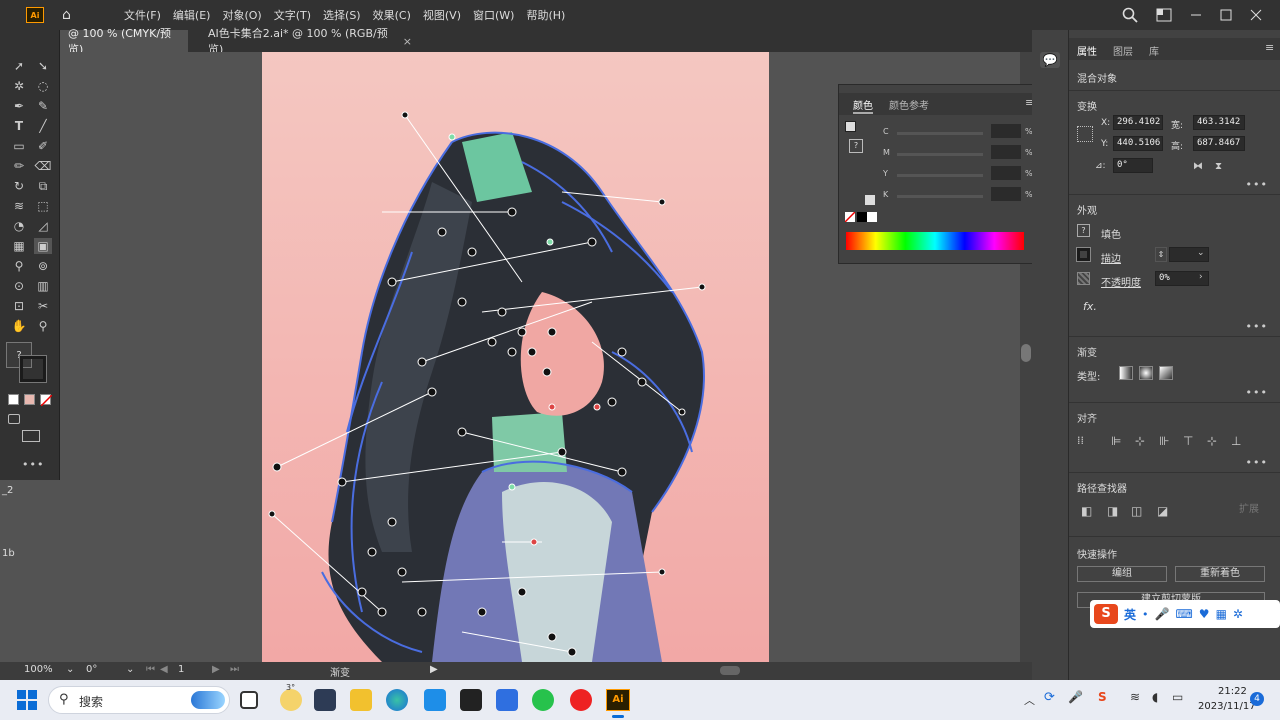  I want to click on task-view-icon, so click(249, 700).